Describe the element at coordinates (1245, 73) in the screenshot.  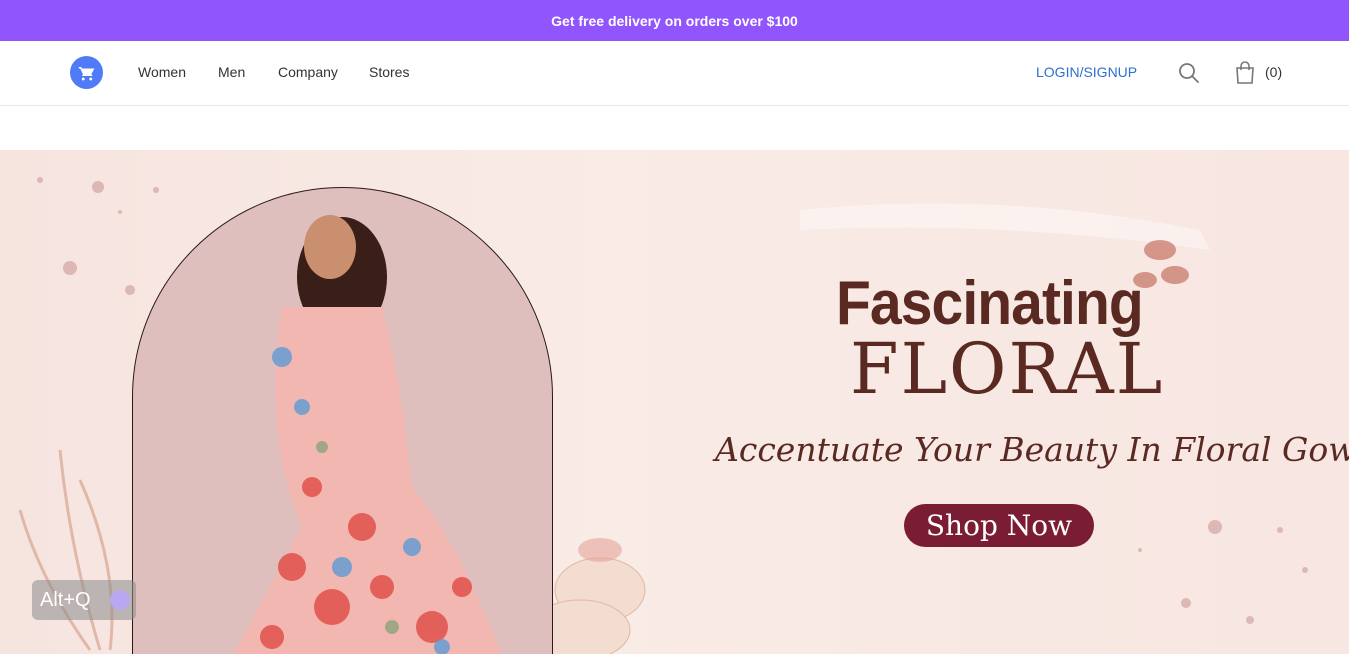
I see `shopping-bag-icon` at that location.